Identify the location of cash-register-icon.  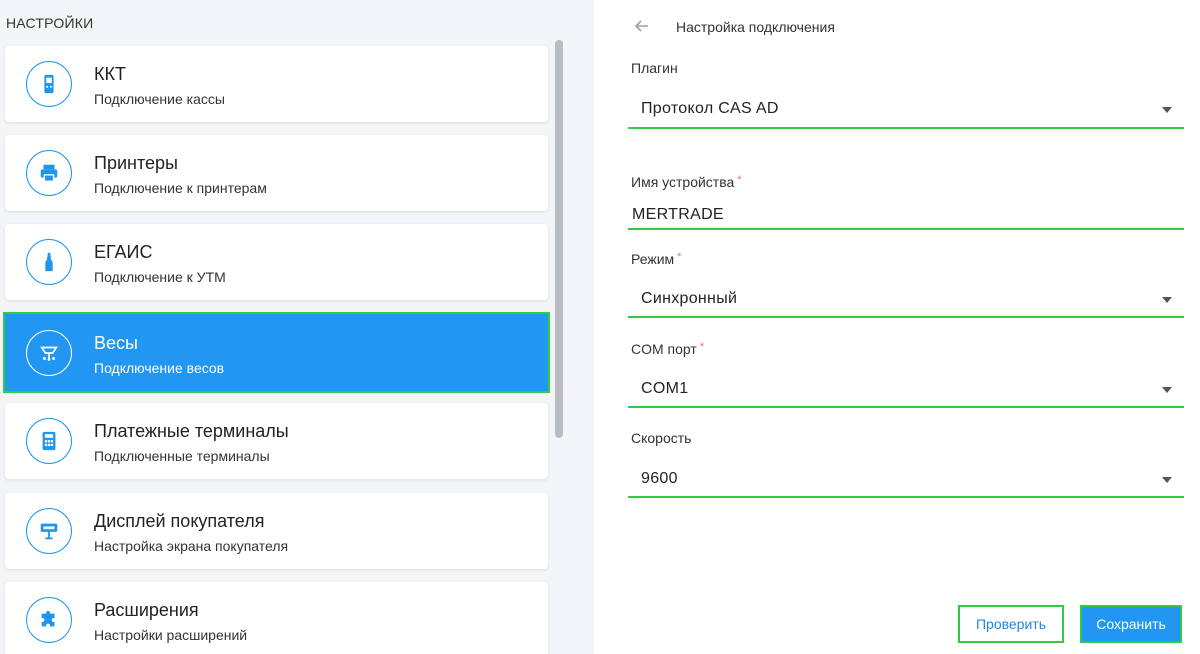
(49, 84).